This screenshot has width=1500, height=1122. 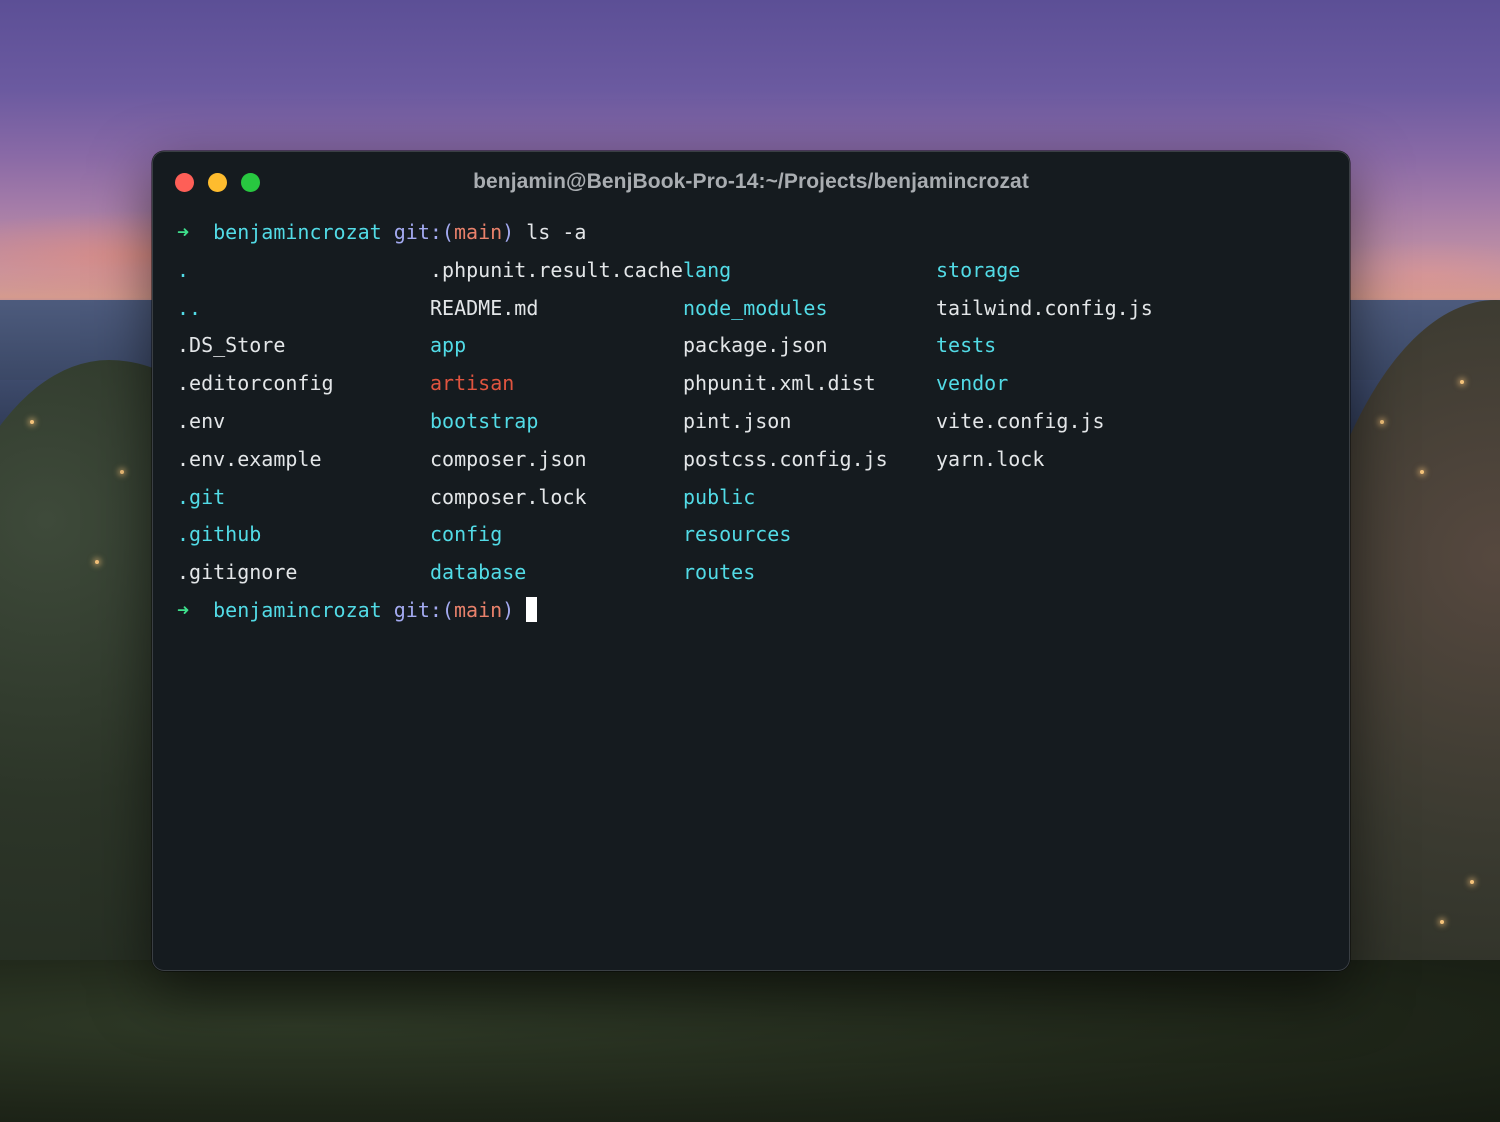 What do you see at coordinates (779, 383) in the screenshot?
I see `file-entry: phpunit.xml.dist` at bounding box center [779, 383].